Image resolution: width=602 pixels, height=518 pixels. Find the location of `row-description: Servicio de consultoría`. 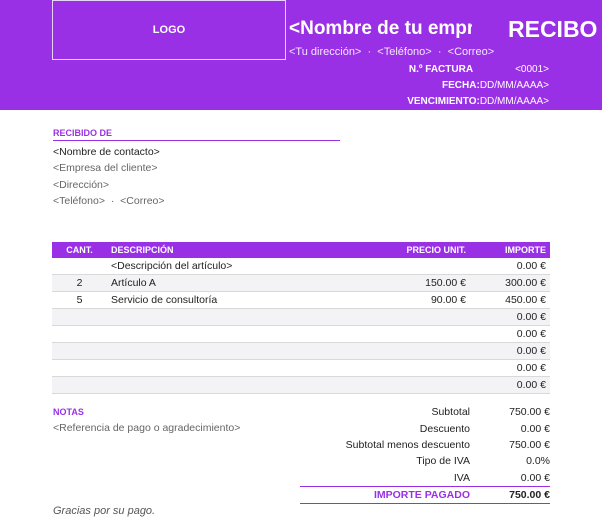

row-description: Servicio de consultoría is located at coordinates (229, 300).